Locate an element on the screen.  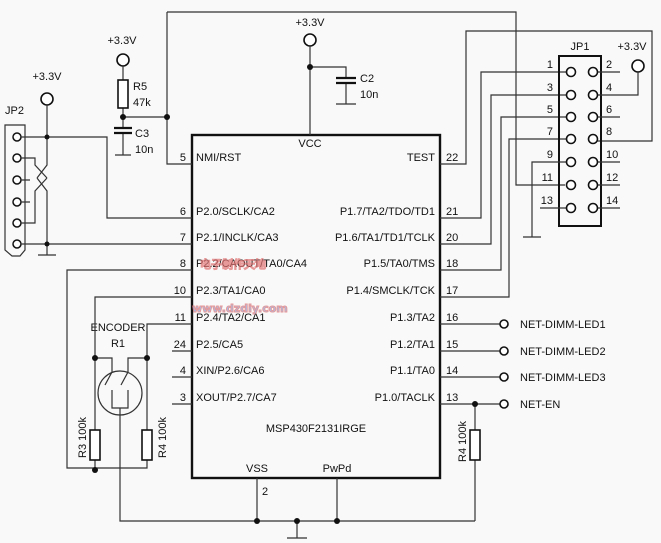
pin-number: 21 is located at coordinates (452, 212).